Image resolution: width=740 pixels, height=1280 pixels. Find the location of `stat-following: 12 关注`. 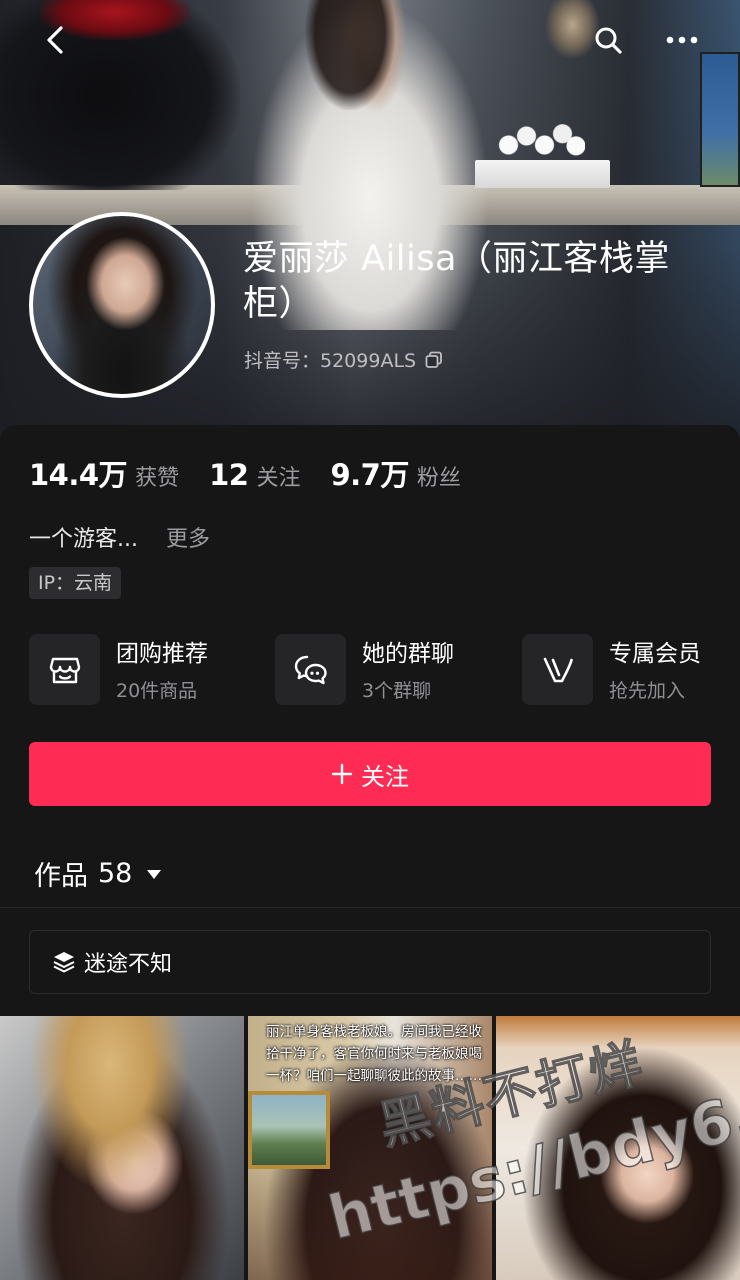

stat-following: 12 关注 is located at coordinates (254, 475).